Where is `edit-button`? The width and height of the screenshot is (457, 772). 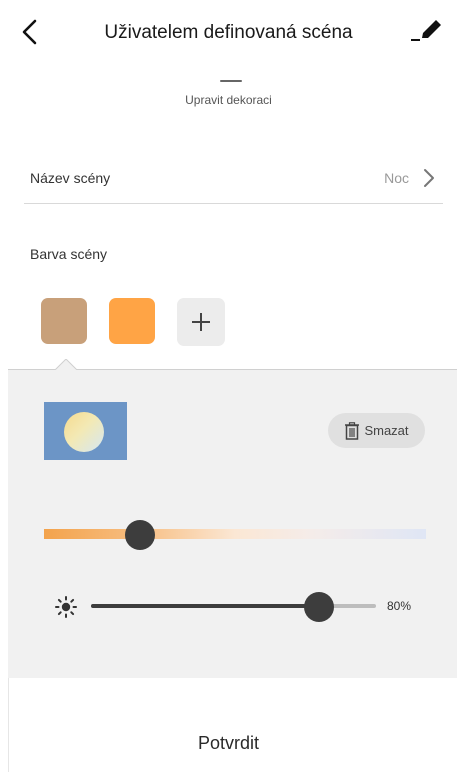 edit-button is located at coordinates (426, 31).